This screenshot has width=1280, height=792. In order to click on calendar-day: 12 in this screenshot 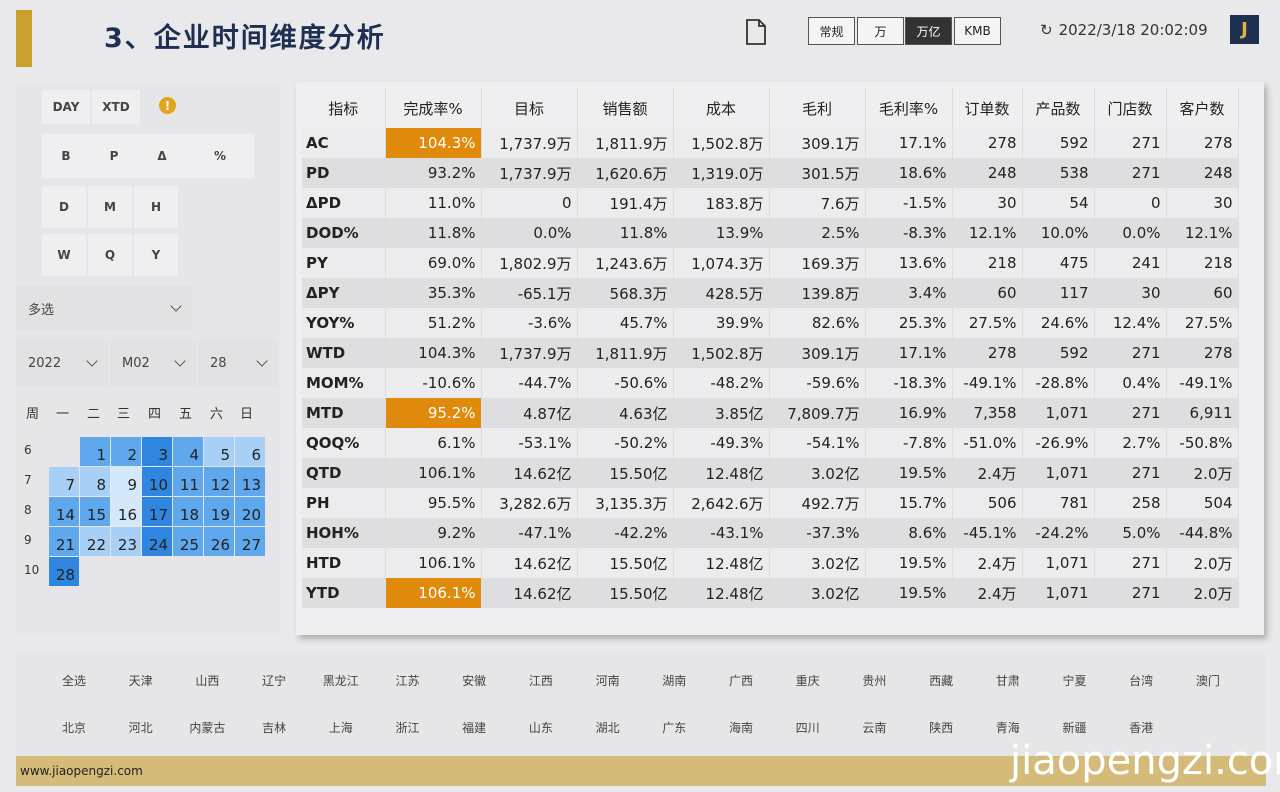, I will do `click(219, 481)`.